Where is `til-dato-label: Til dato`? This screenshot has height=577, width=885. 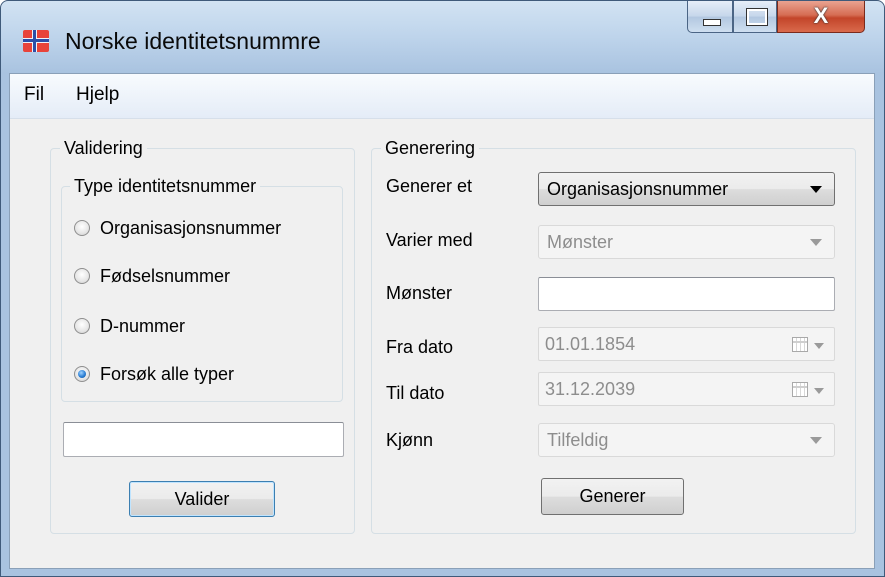
til-dato-label: Til dato is located at coordinates (415, 393).